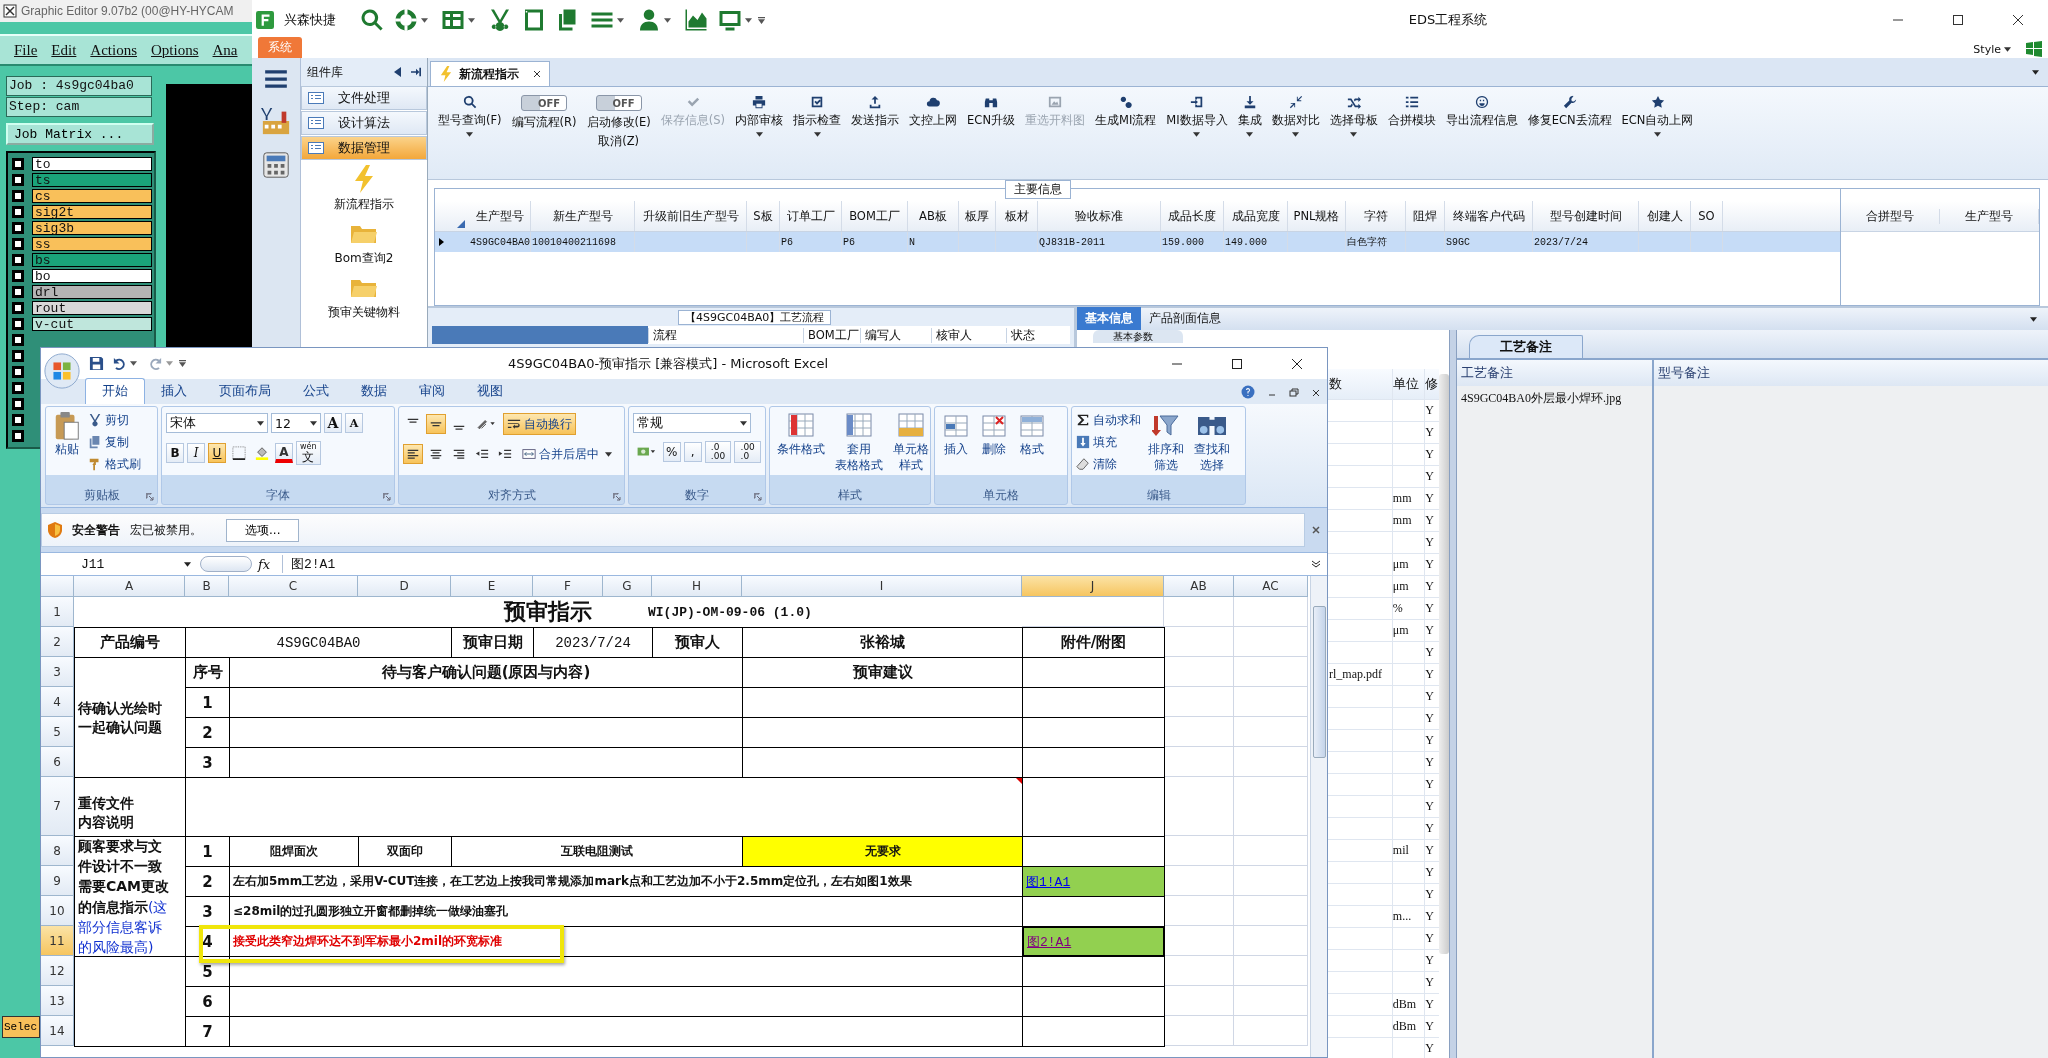 Image resolution: width=2048 pixels, height=1058 pixels. What do you see at coordinates (831, 335) in the screenshot?
I see `column-header: BOM工厂` at bounding box center [831, 335].